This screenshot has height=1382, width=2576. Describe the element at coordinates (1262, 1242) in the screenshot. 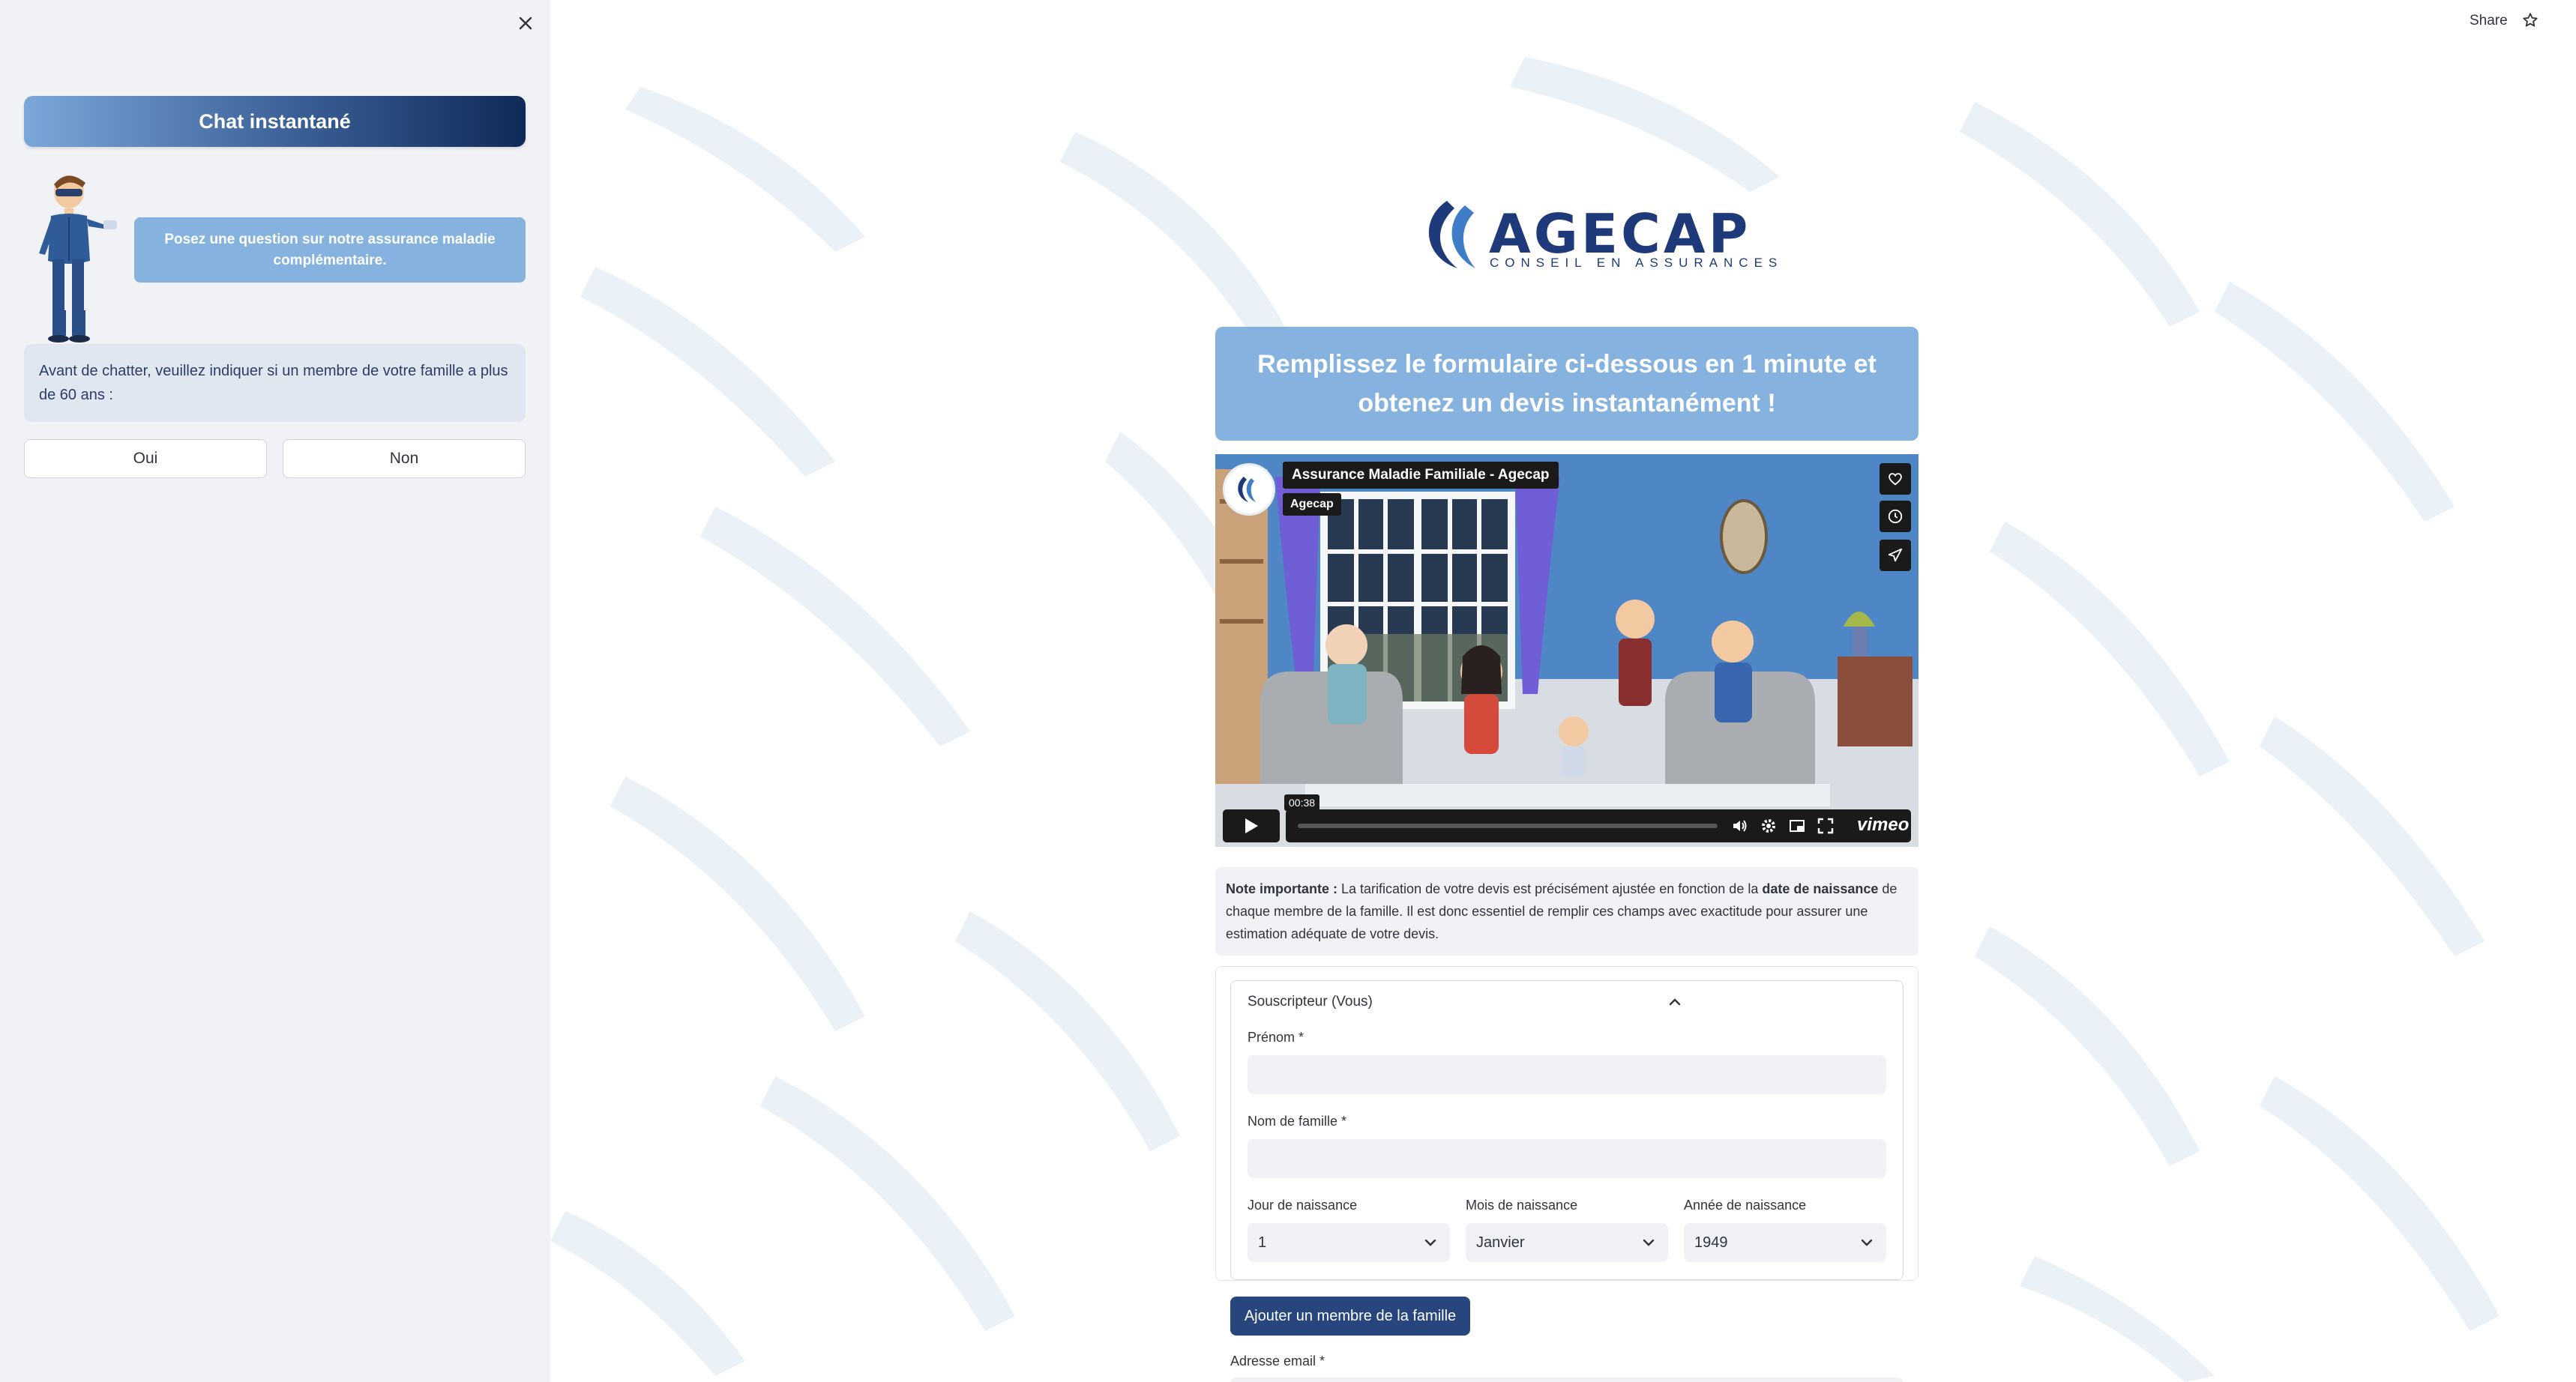

I see `birth-day-value: 1` at that location.